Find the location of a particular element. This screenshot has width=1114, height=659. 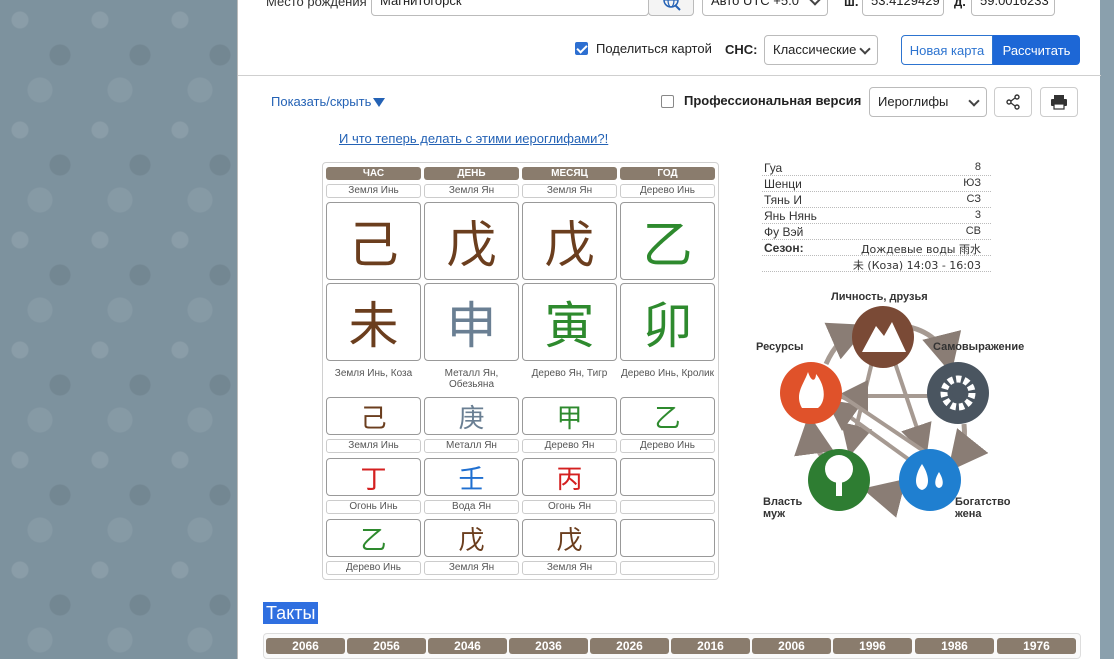

hidden-stem: 己 is located at coordinates (373, 416).